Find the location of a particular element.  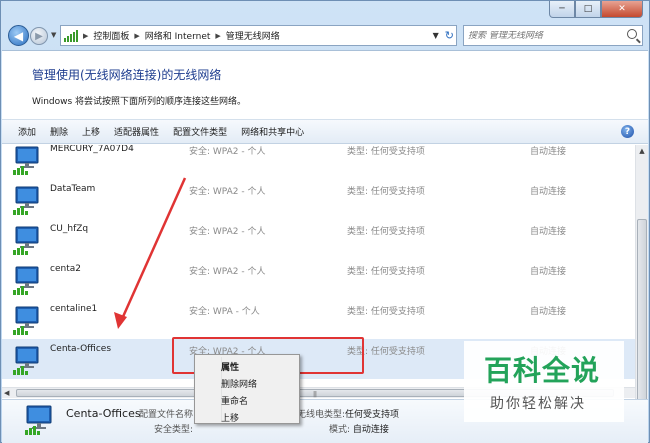

menu-item-properties: 属性 is located at coordinates (230, 366).